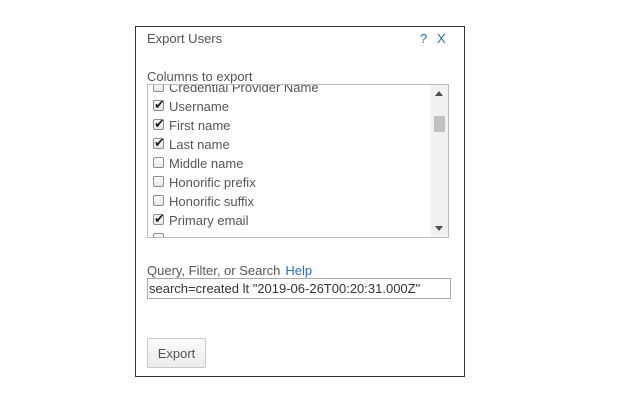 The height and width of the screenshot is (400, 640). What do you see at coordinates (176, 353) in the screenshot?
I see `export-button: Export` at bounding box center [176, 353].